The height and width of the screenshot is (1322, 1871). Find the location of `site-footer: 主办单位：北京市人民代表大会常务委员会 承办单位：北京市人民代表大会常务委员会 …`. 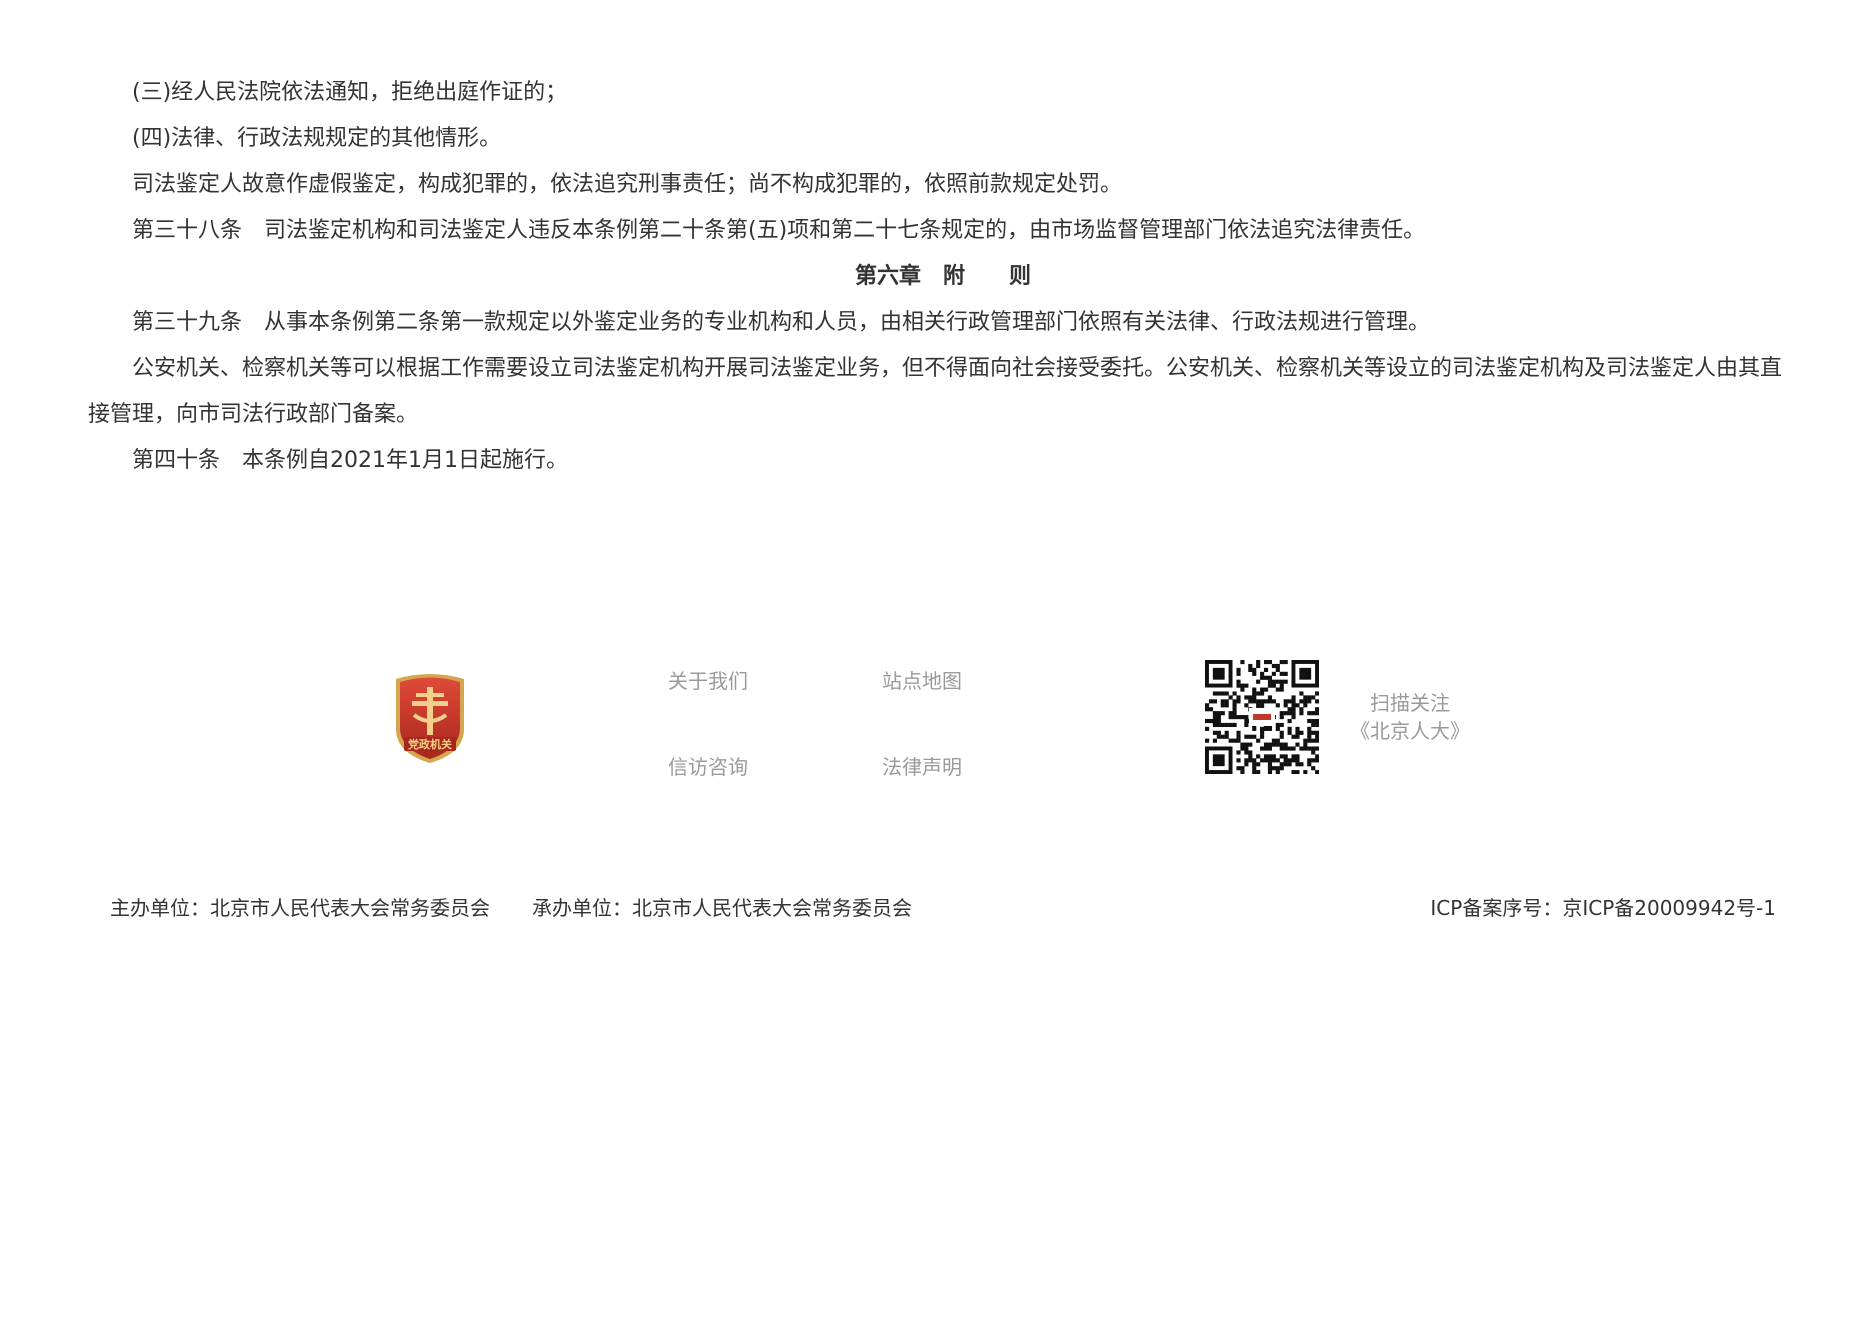

site-footer: 主办单位：北京市人民代表大会常务委员会 承办单位：北京市人民代表大会常务委员会 … is located at coordinates (935, 907).